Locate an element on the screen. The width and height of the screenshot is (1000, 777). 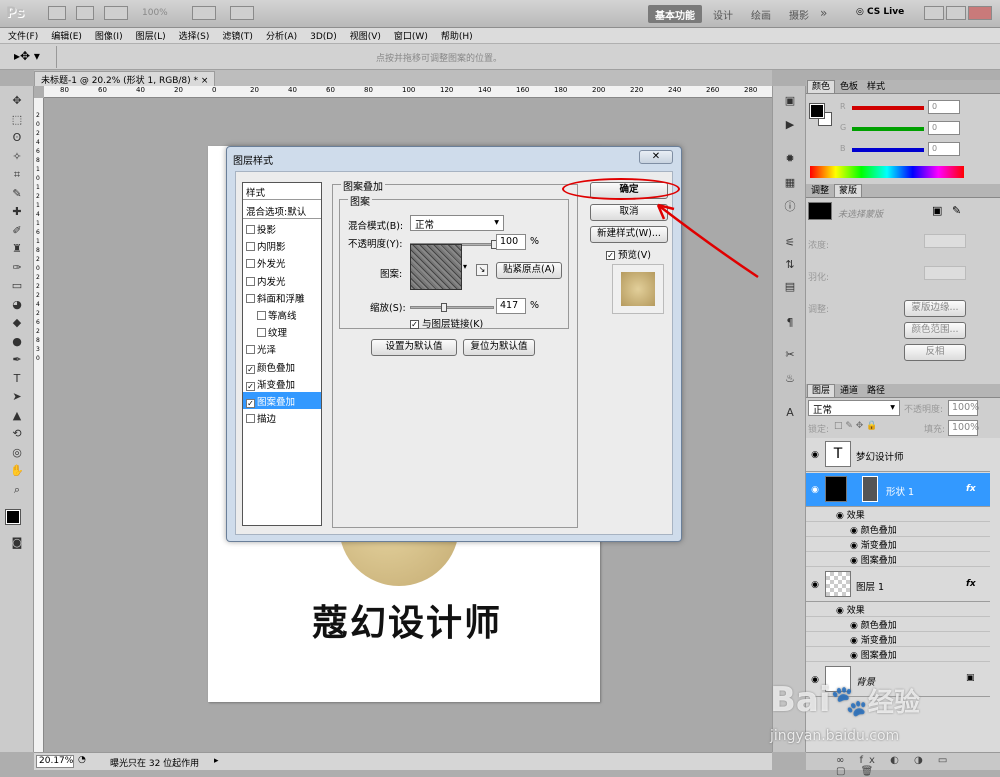
dodge-tool-icon: ● is located at coordinates (17, 342).